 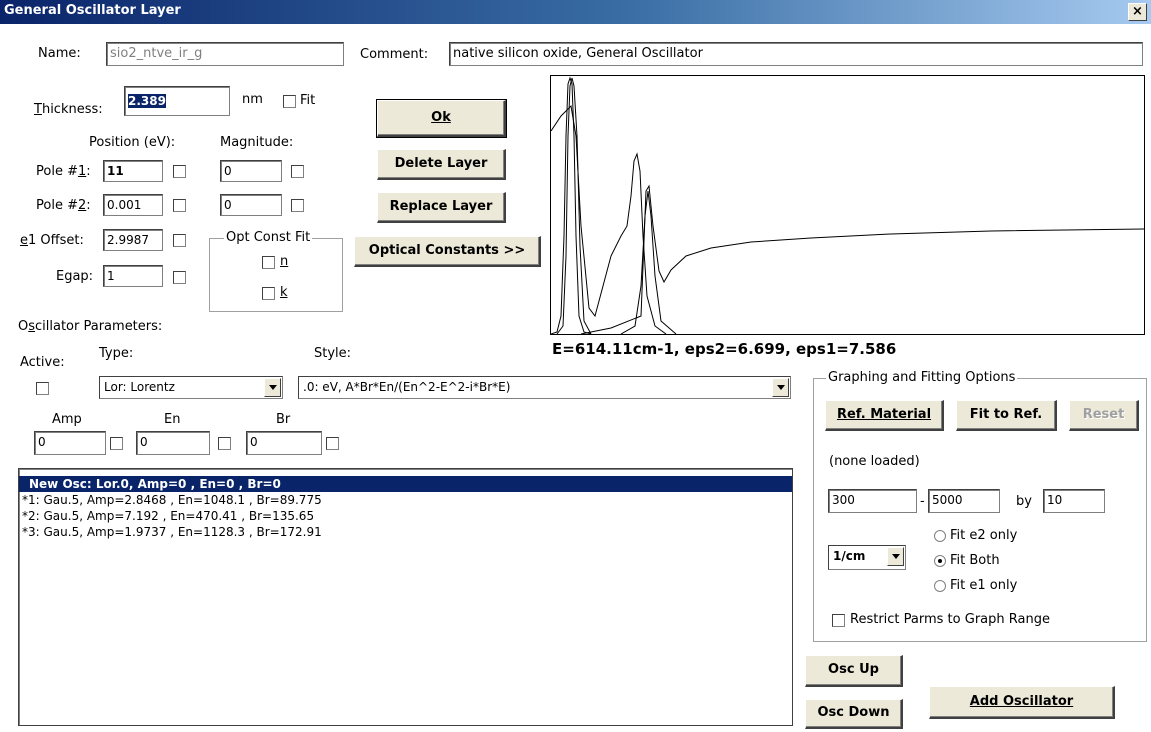 I want to click on pole2-magnitude-fit-checkbox, so click(x=297, y=205).